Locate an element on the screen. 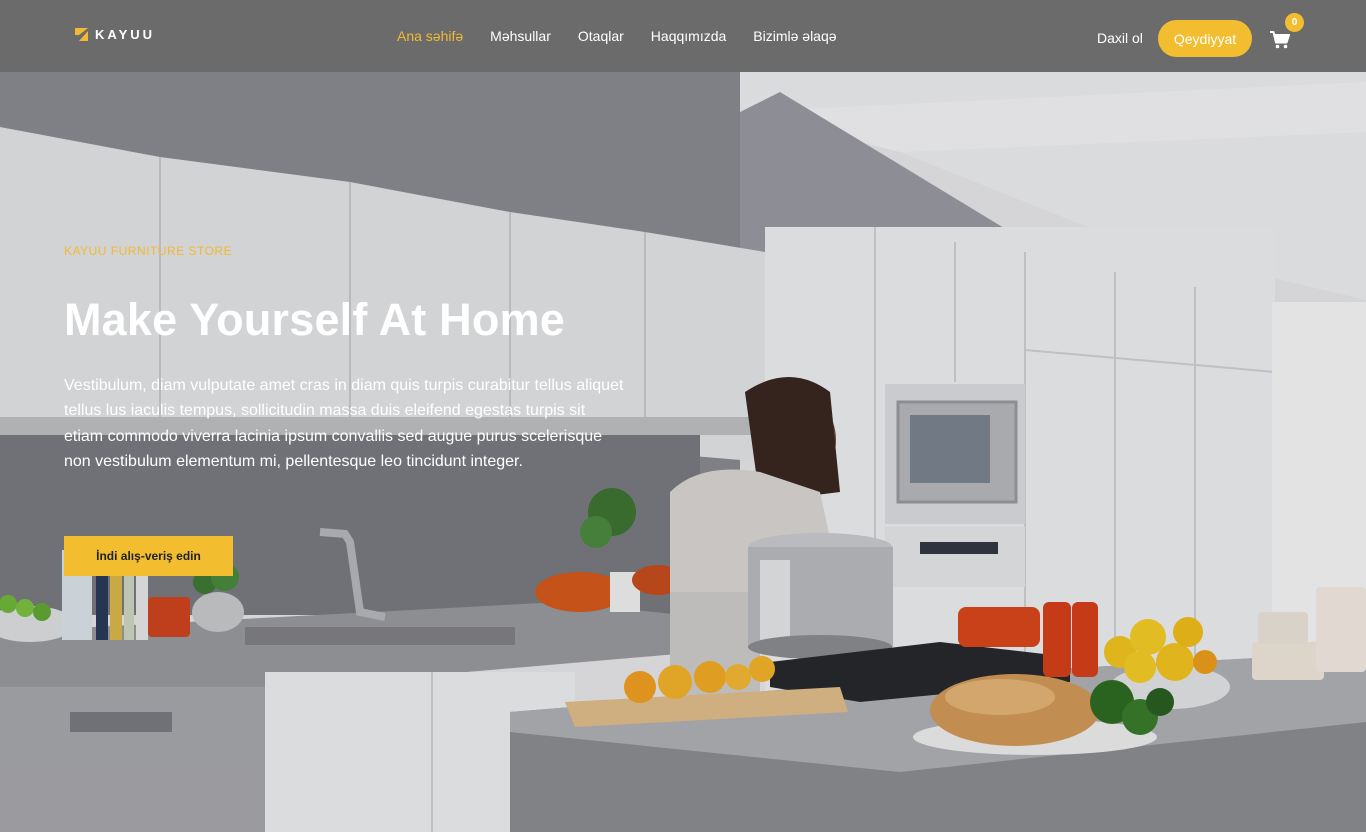  kayuu-logo-icon is located at coordinates (82, 34).